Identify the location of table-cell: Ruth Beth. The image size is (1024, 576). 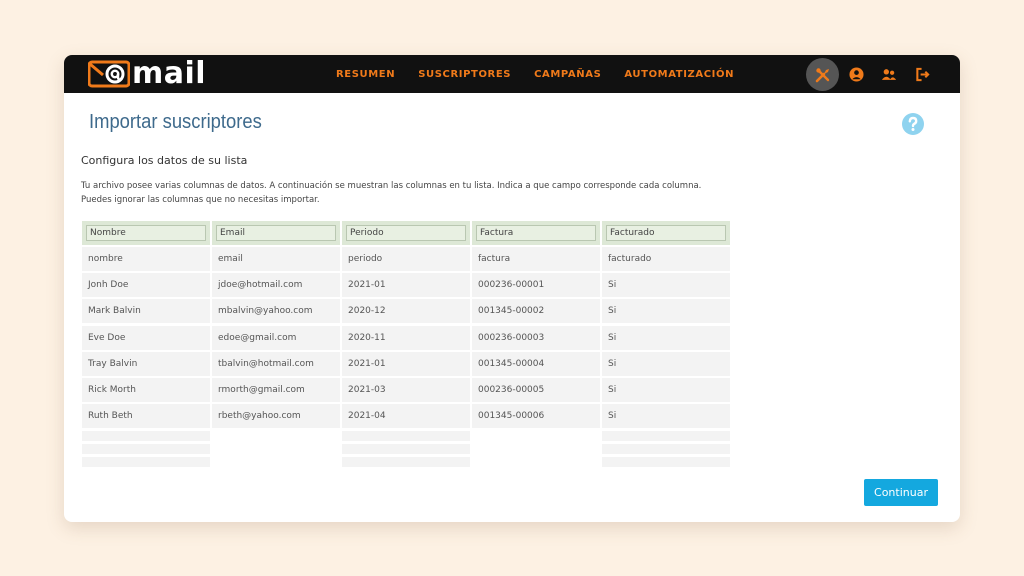
(146, 416).